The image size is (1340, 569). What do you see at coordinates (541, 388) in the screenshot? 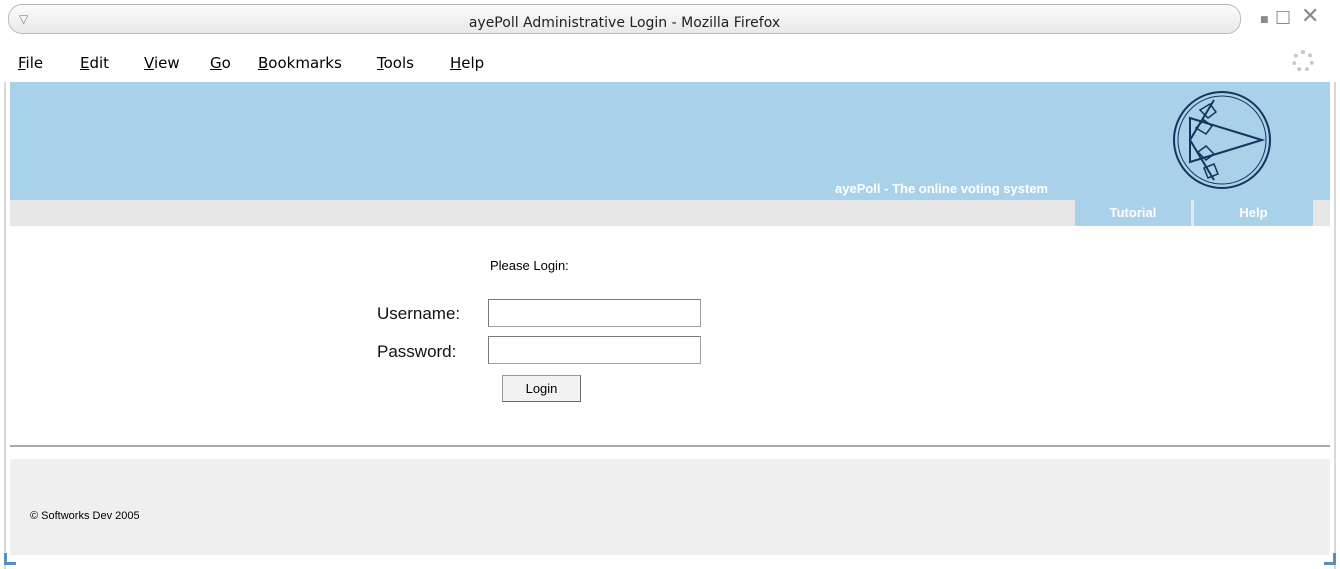
I see `login-button: Login` at bounding box center [541, 388].